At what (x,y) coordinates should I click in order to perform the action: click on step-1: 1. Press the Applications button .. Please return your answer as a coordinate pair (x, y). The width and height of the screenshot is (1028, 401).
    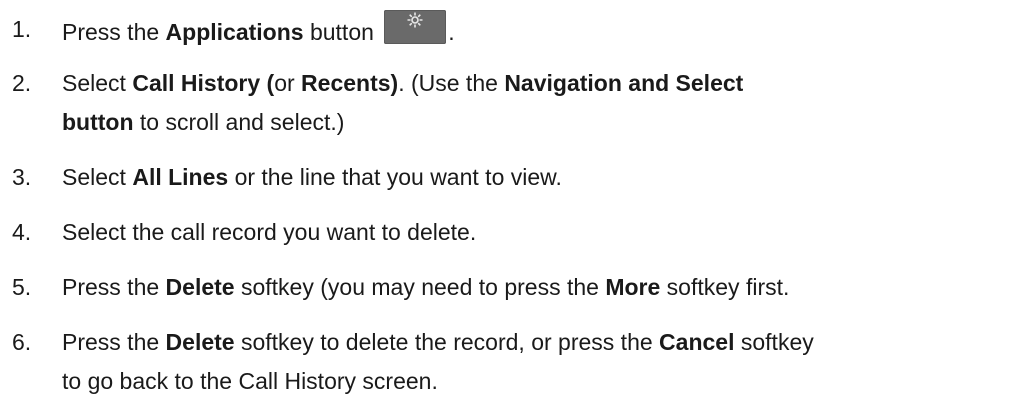
    Looking at the image, I should click on (514, 31).